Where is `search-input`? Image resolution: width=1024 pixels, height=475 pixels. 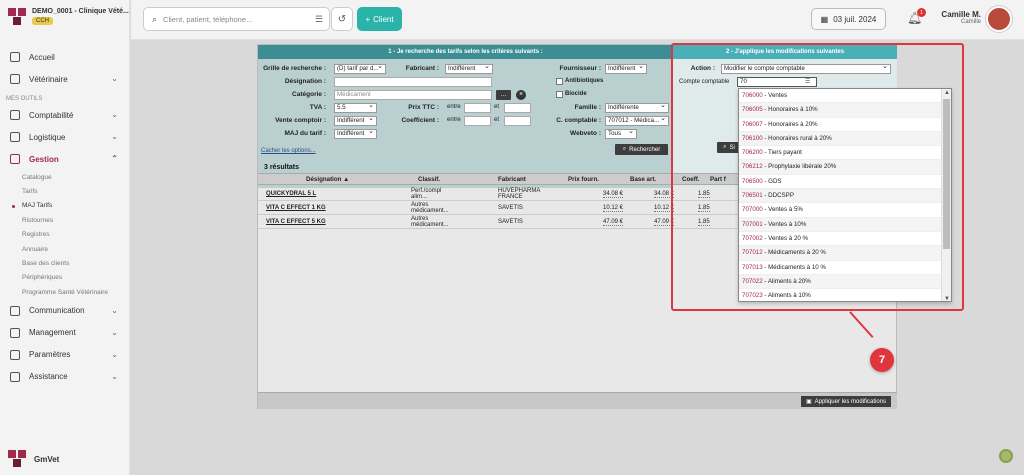 search-input is located at coordinates (228, 19).